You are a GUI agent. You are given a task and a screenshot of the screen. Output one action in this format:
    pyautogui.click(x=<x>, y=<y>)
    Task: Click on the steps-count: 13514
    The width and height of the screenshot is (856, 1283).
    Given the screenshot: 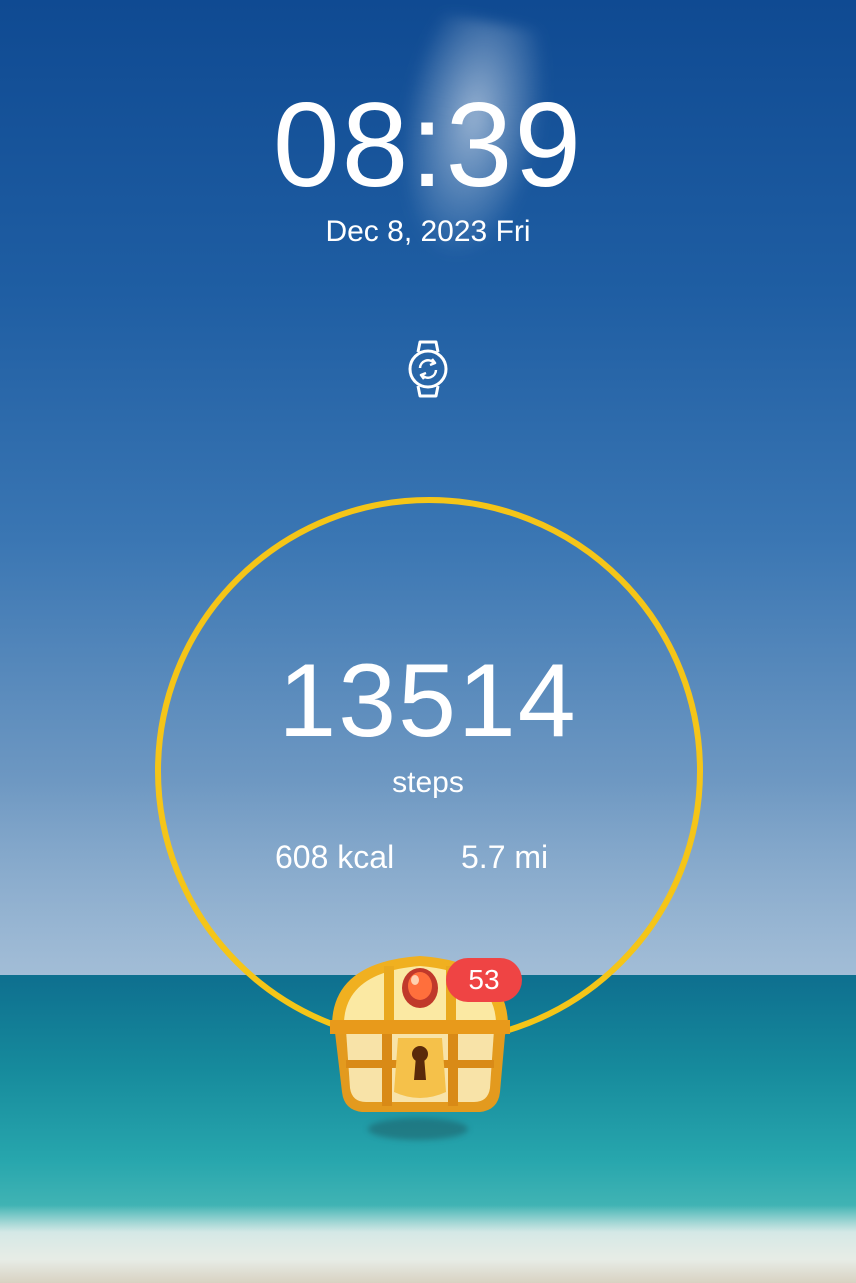 What is the action you would take?
    pyautogui.click(x=428, y=701)
    